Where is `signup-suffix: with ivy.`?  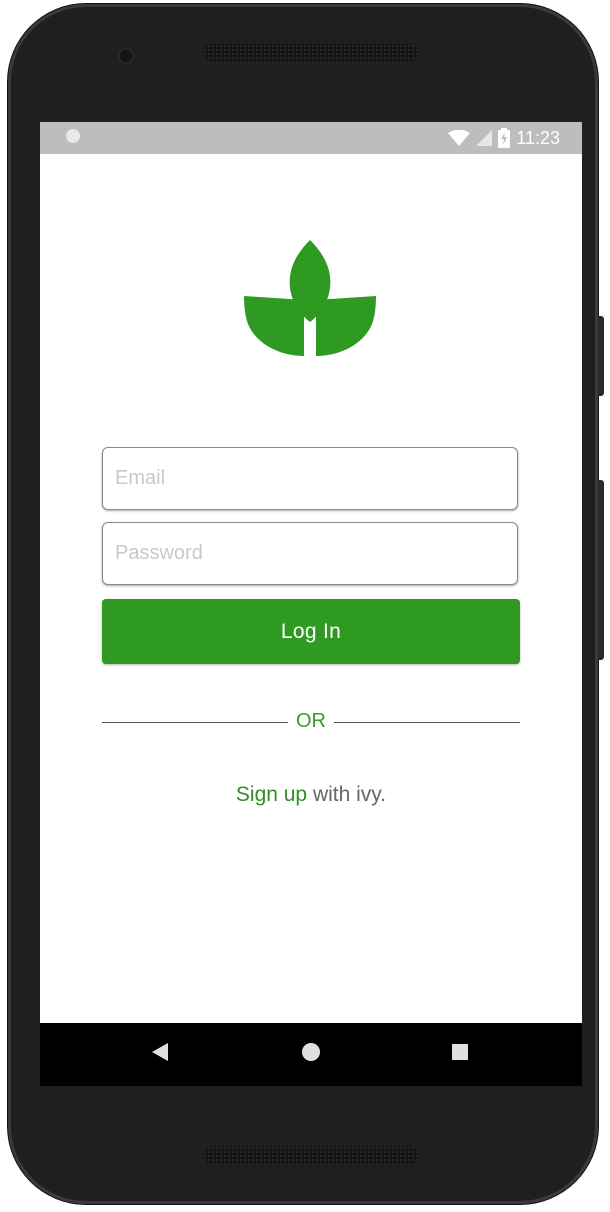 signup-suffix: with ivy. is located at coordinates (347, 794).